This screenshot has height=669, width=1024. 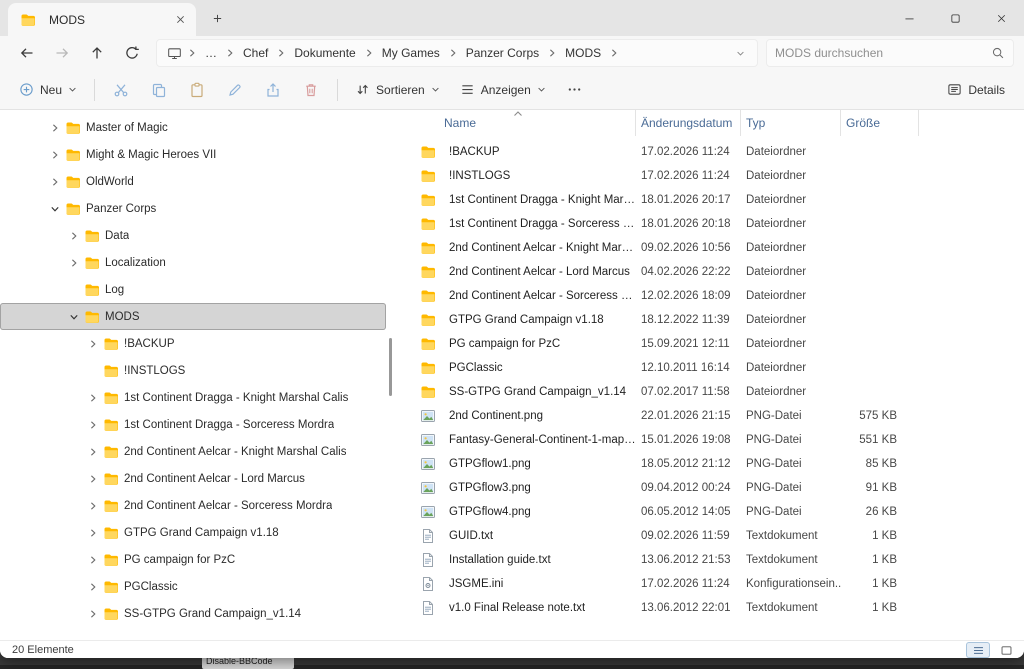 What do you see at coordinates (397, 90) in the screenshot?
I see `sort-button: Sortieren` at bounding box center [397, 90].